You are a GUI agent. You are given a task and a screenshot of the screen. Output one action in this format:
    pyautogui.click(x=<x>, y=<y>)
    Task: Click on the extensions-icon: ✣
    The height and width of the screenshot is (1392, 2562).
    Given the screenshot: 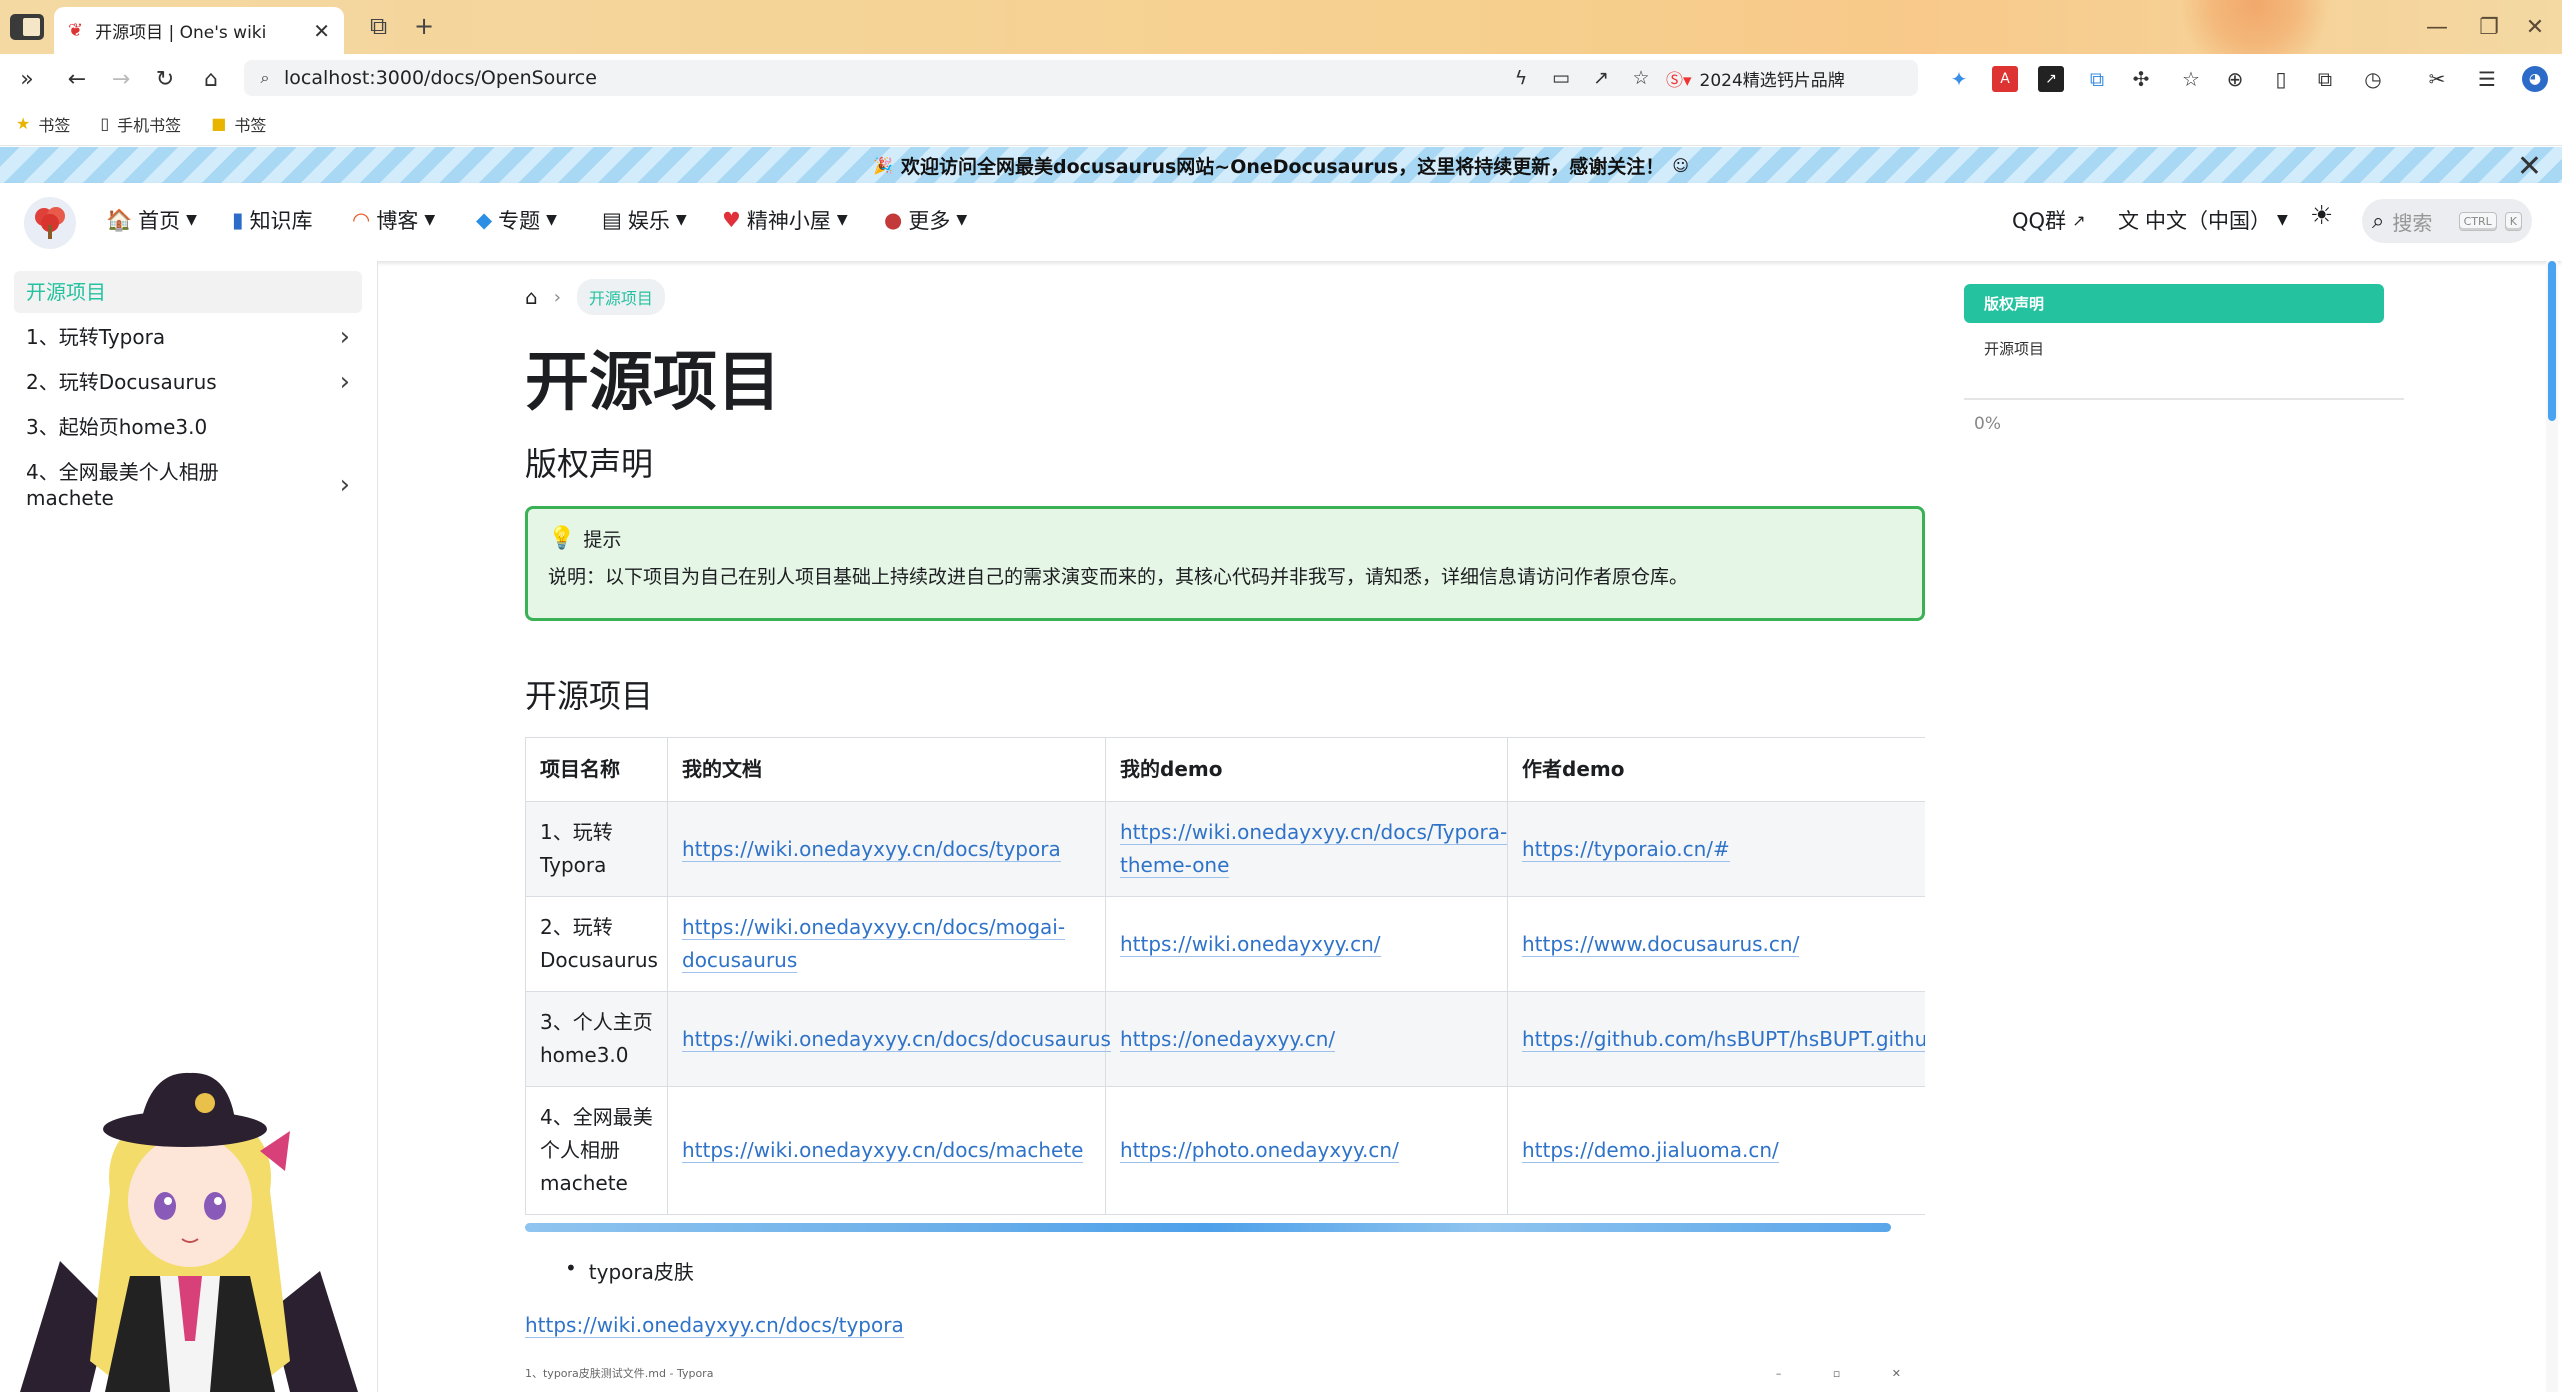 What is the action you would take?
    pyautogui.click(x=2141, y=79)
    